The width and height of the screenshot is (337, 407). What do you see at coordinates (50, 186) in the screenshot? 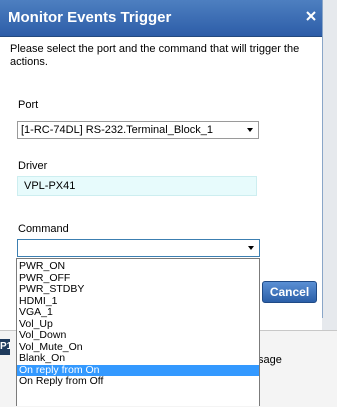
I see `driver-value: VPL-PX41` at bounding box center [50, 186].